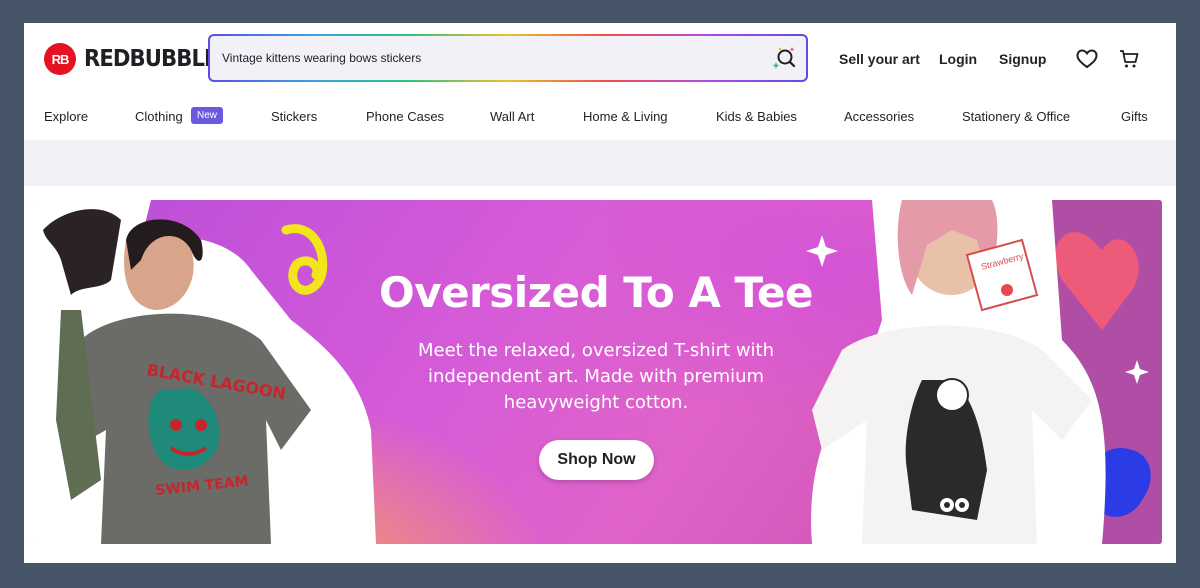  Describe the element at coordinates (600, 163) in the screenshot. I see `promo-strip` at that location.